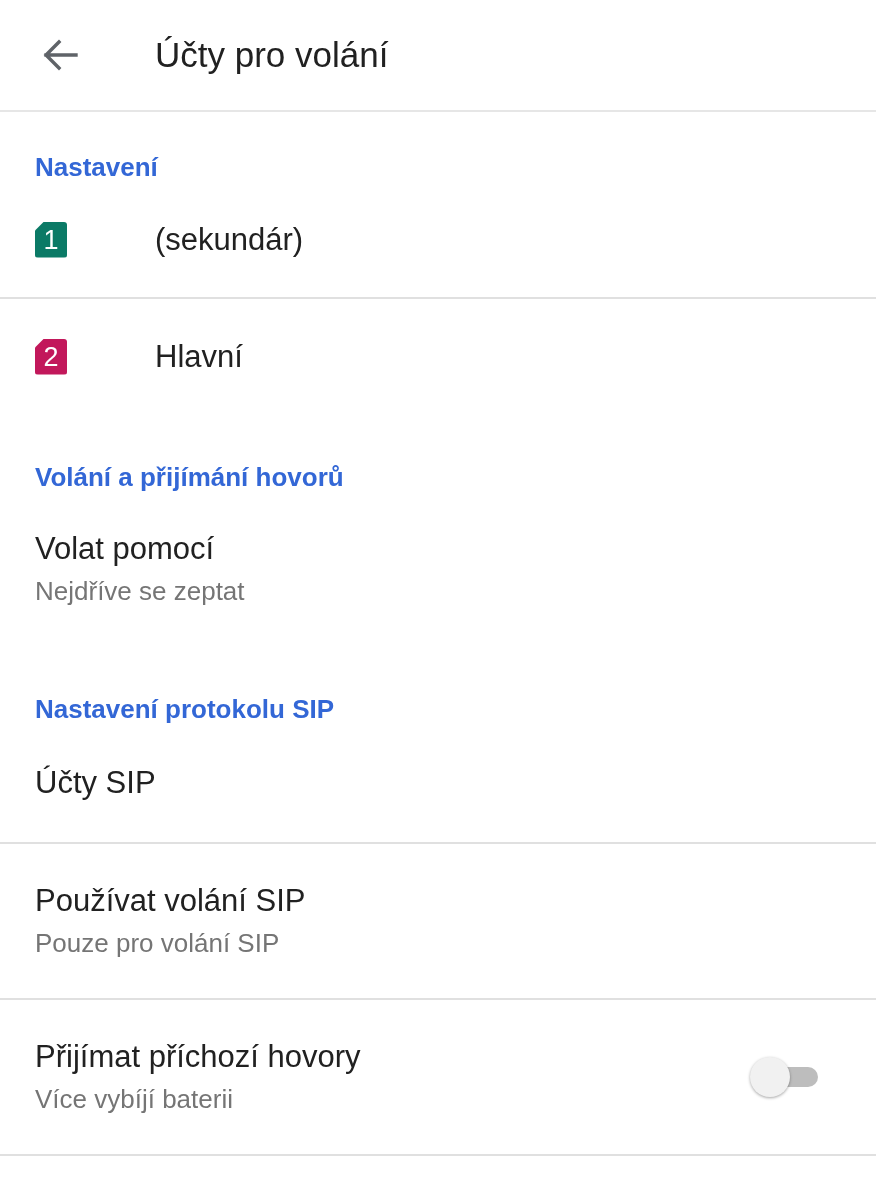 The height and width of the screenshot is (1200, 876). Describe the element at coordinates (198, 1057) in the screenshot. I see `row-title: Přijímat příchozí hovory` at that location.